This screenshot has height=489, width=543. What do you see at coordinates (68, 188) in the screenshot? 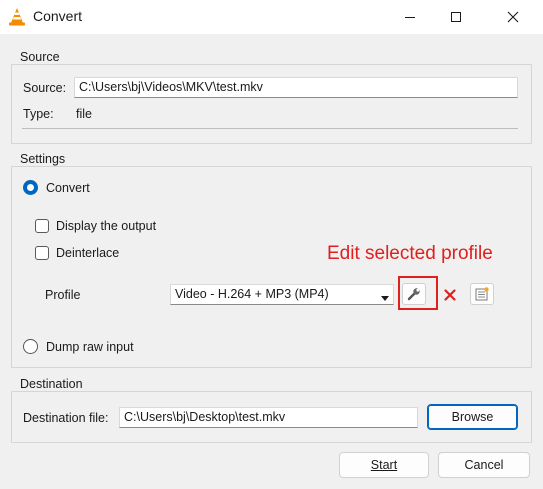
I see `convert-radio-label: Convert` at bounding box center [68, 188].